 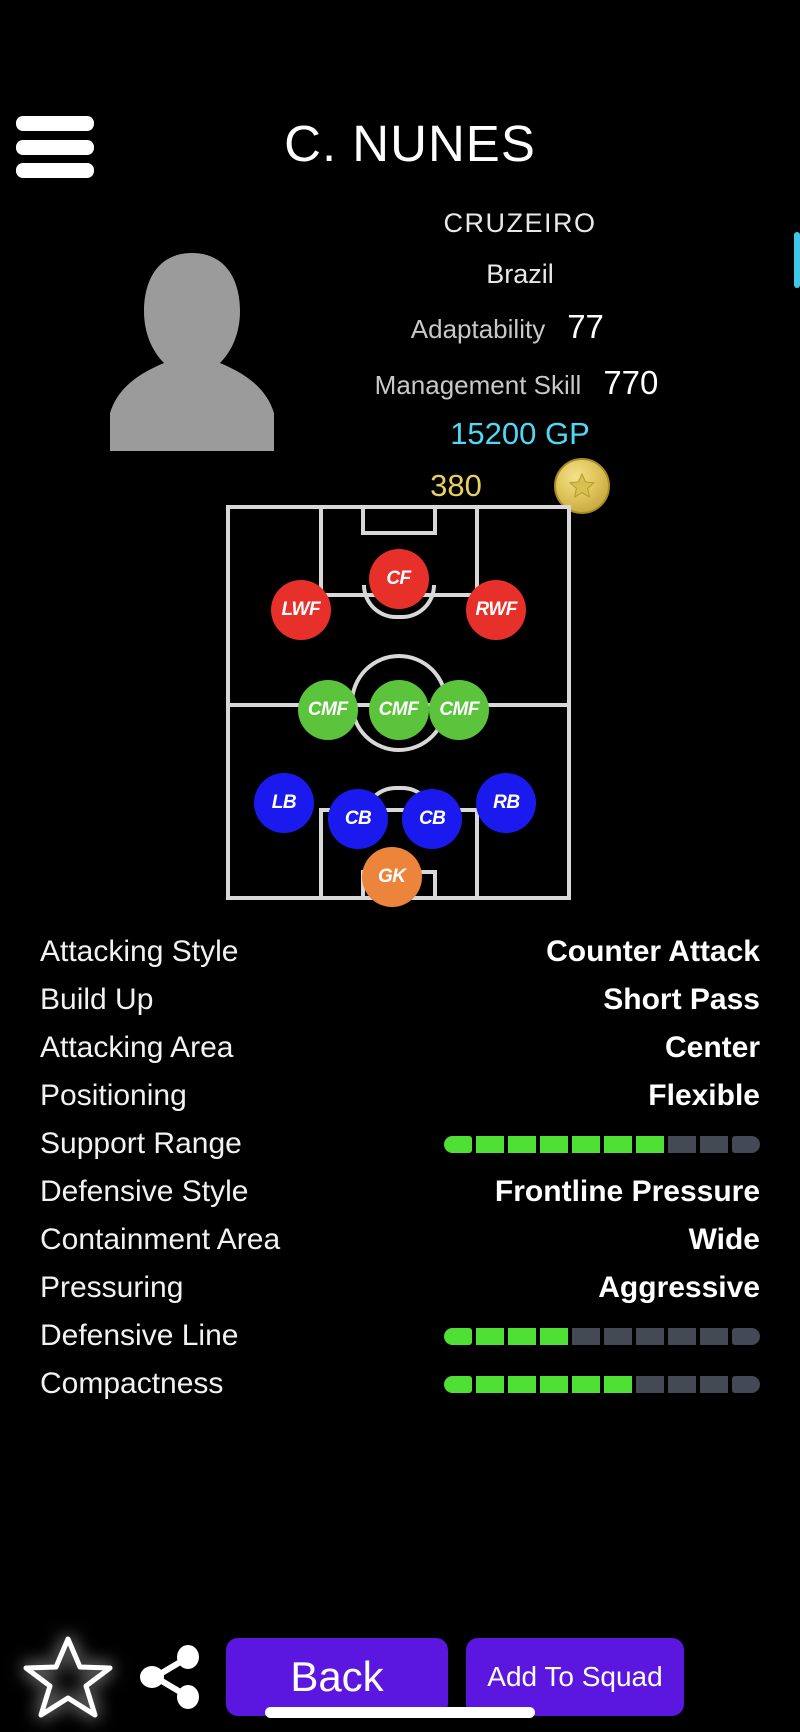 What do you see at coordinates (192, 350) in the screenshot?
I see `player-silhouette-icon` at bounding box center [192, 350].